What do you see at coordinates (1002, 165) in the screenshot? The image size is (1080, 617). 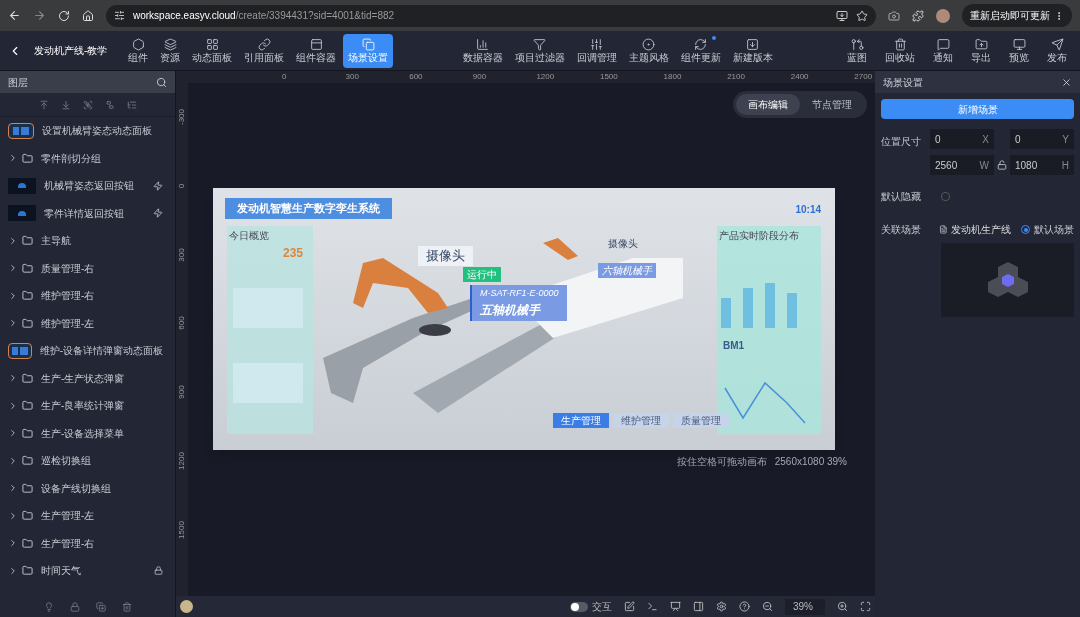 I see `unlock-icon` at bounding box center [1002, 165].